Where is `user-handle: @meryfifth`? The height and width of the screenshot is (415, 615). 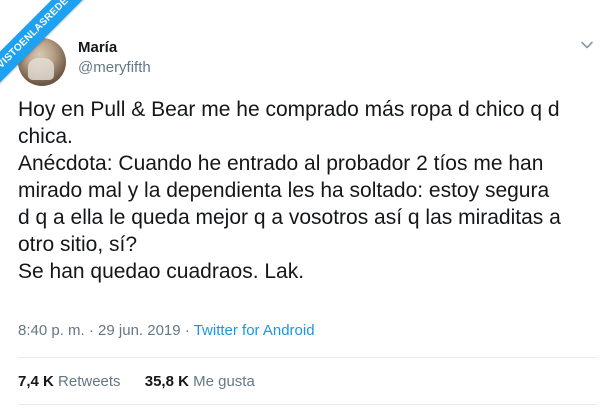
user-handle: @meryfifth is located at coordinates (114, 67).